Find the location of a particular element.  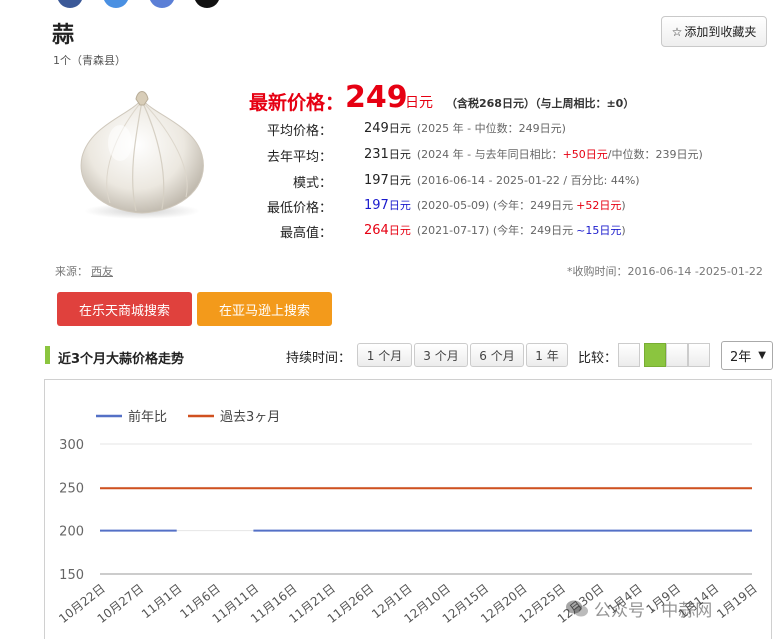

legend-label: 過去3ヶ月 is located at coordinates (250, 417).